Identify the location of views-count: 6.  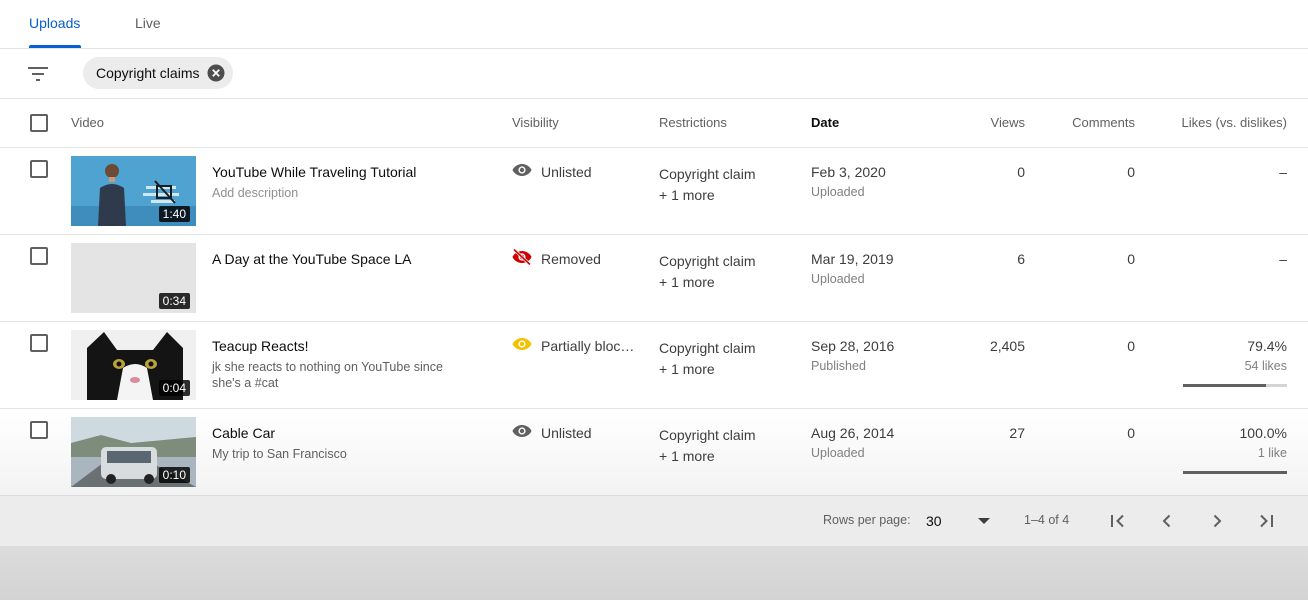
(1021, 259).